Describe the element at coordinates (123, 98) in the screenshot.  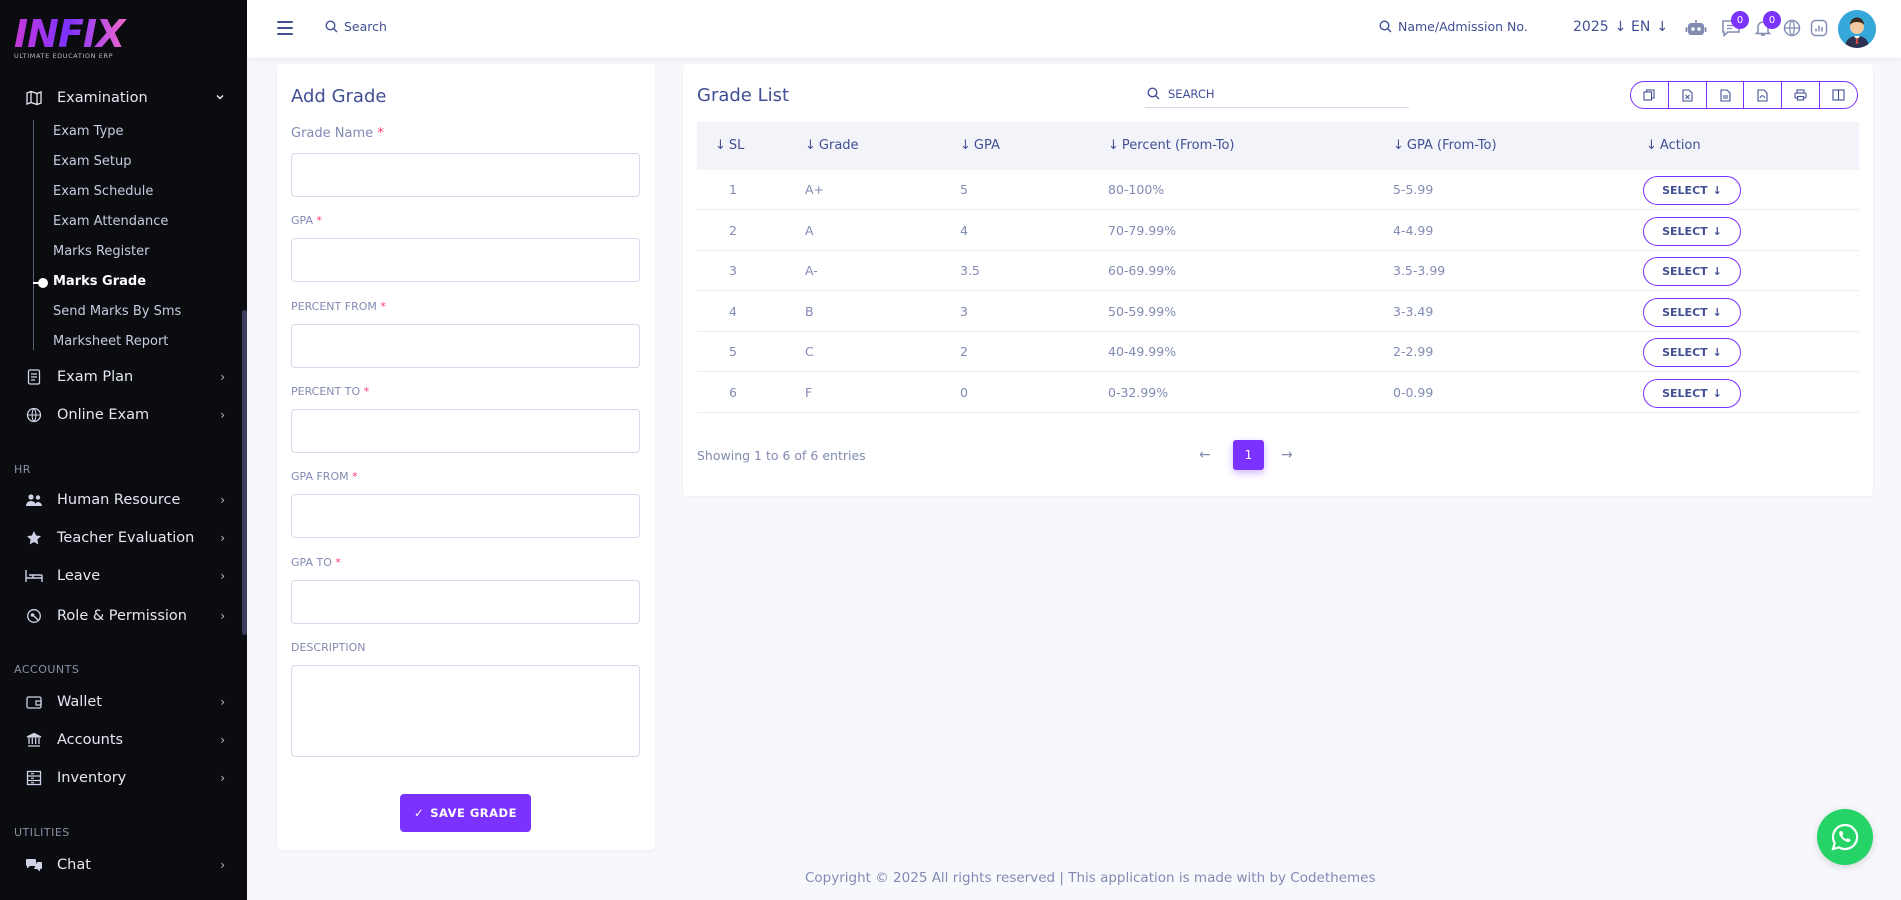
I see `sidebar-item-examination: Examination` at that location.